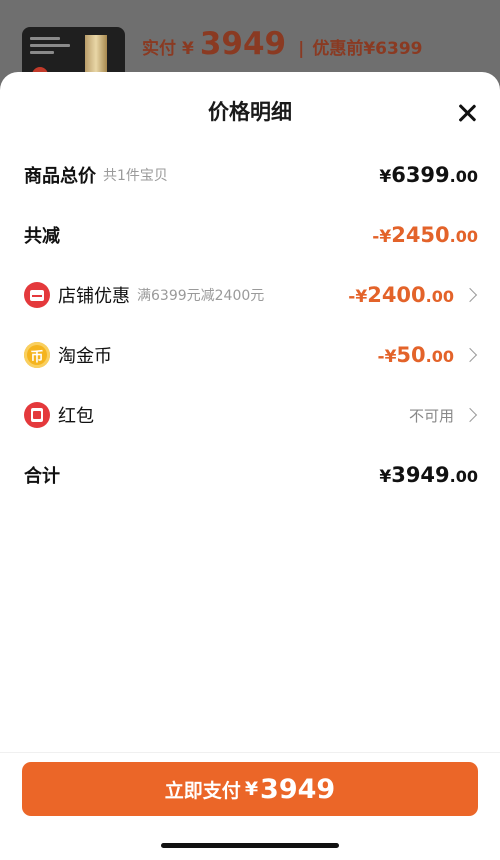 The height and width of the screenshot is (860, 500). Describe the element at coordinates (467, 113) in the screenshot. I see `close-icon` at that location.